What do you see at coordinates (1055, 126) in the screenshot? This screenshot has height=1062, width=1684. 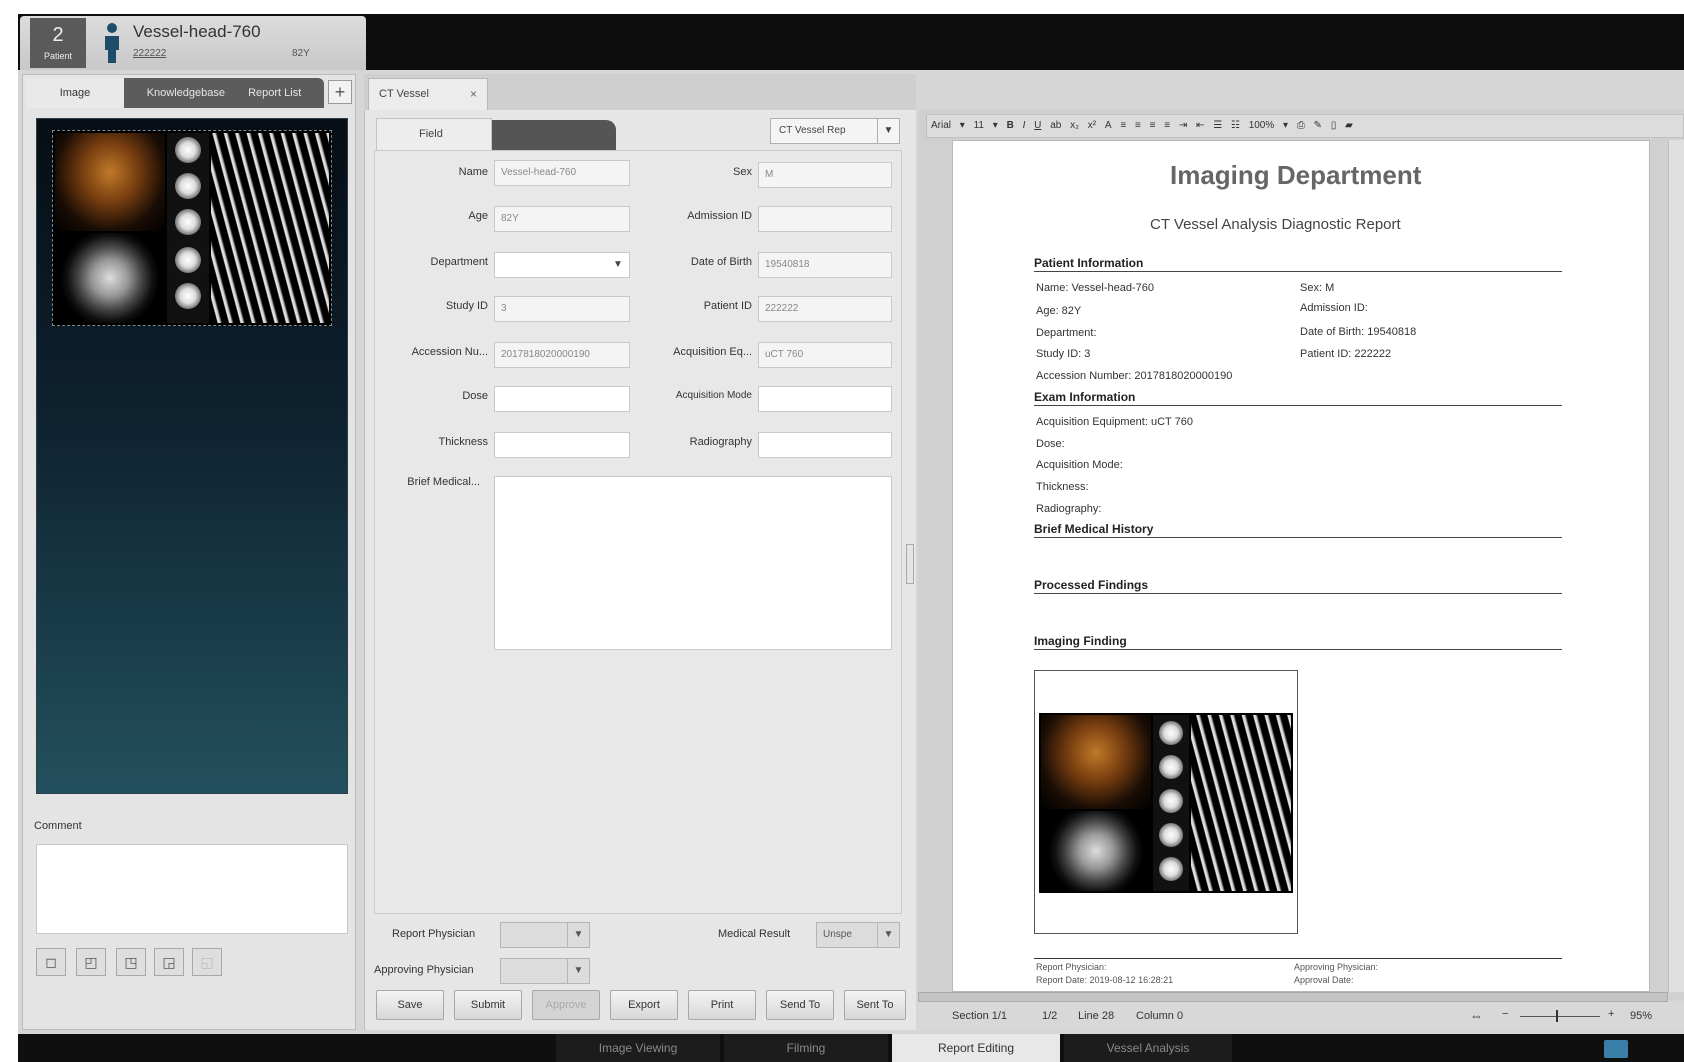 I see `strikethrough-icon: ab` at bounding box center [1055, 126].